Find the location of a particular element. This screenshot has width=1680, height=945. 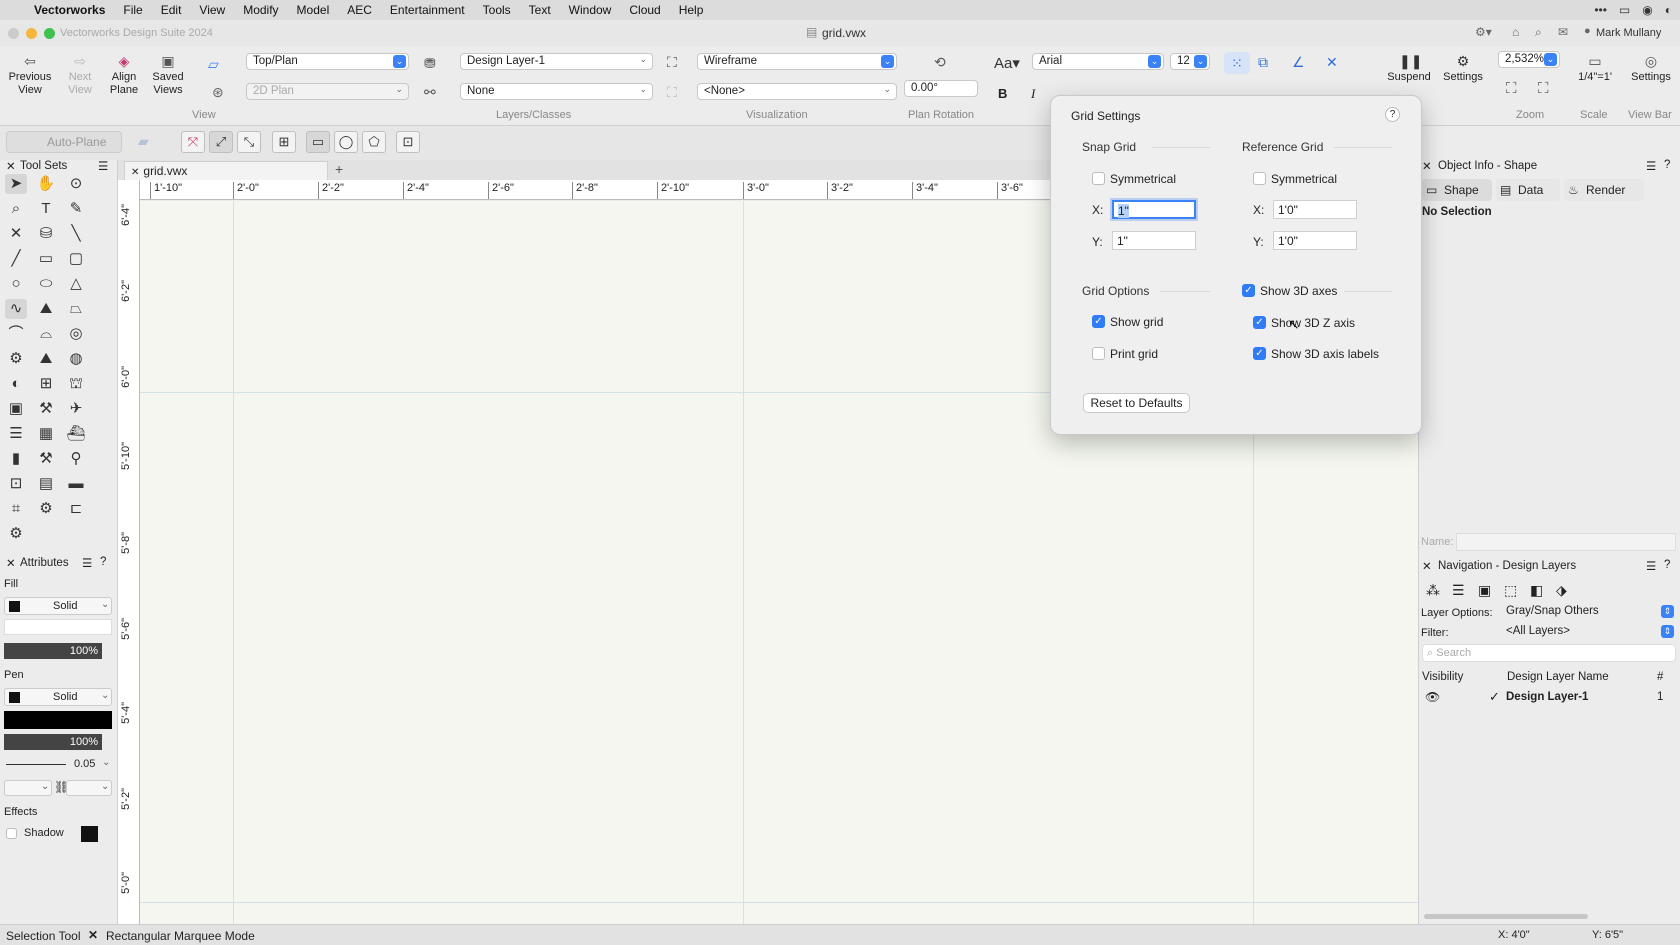

tool-button-icon: ⛫ is located at coordinates (76, 384).